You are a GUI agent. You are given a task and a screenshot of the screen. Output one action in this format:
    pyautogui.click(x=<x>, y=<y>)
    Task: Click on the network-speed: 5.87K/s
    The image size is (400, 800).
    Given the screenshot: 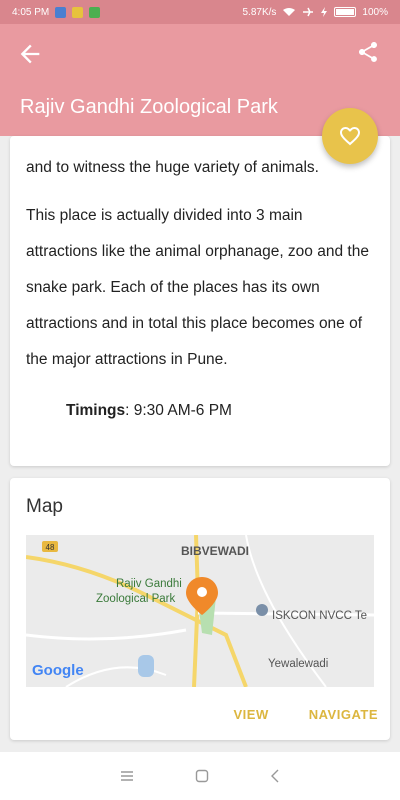 What is the action you would take?
    pyautogui.click(x=259, y=12)
    